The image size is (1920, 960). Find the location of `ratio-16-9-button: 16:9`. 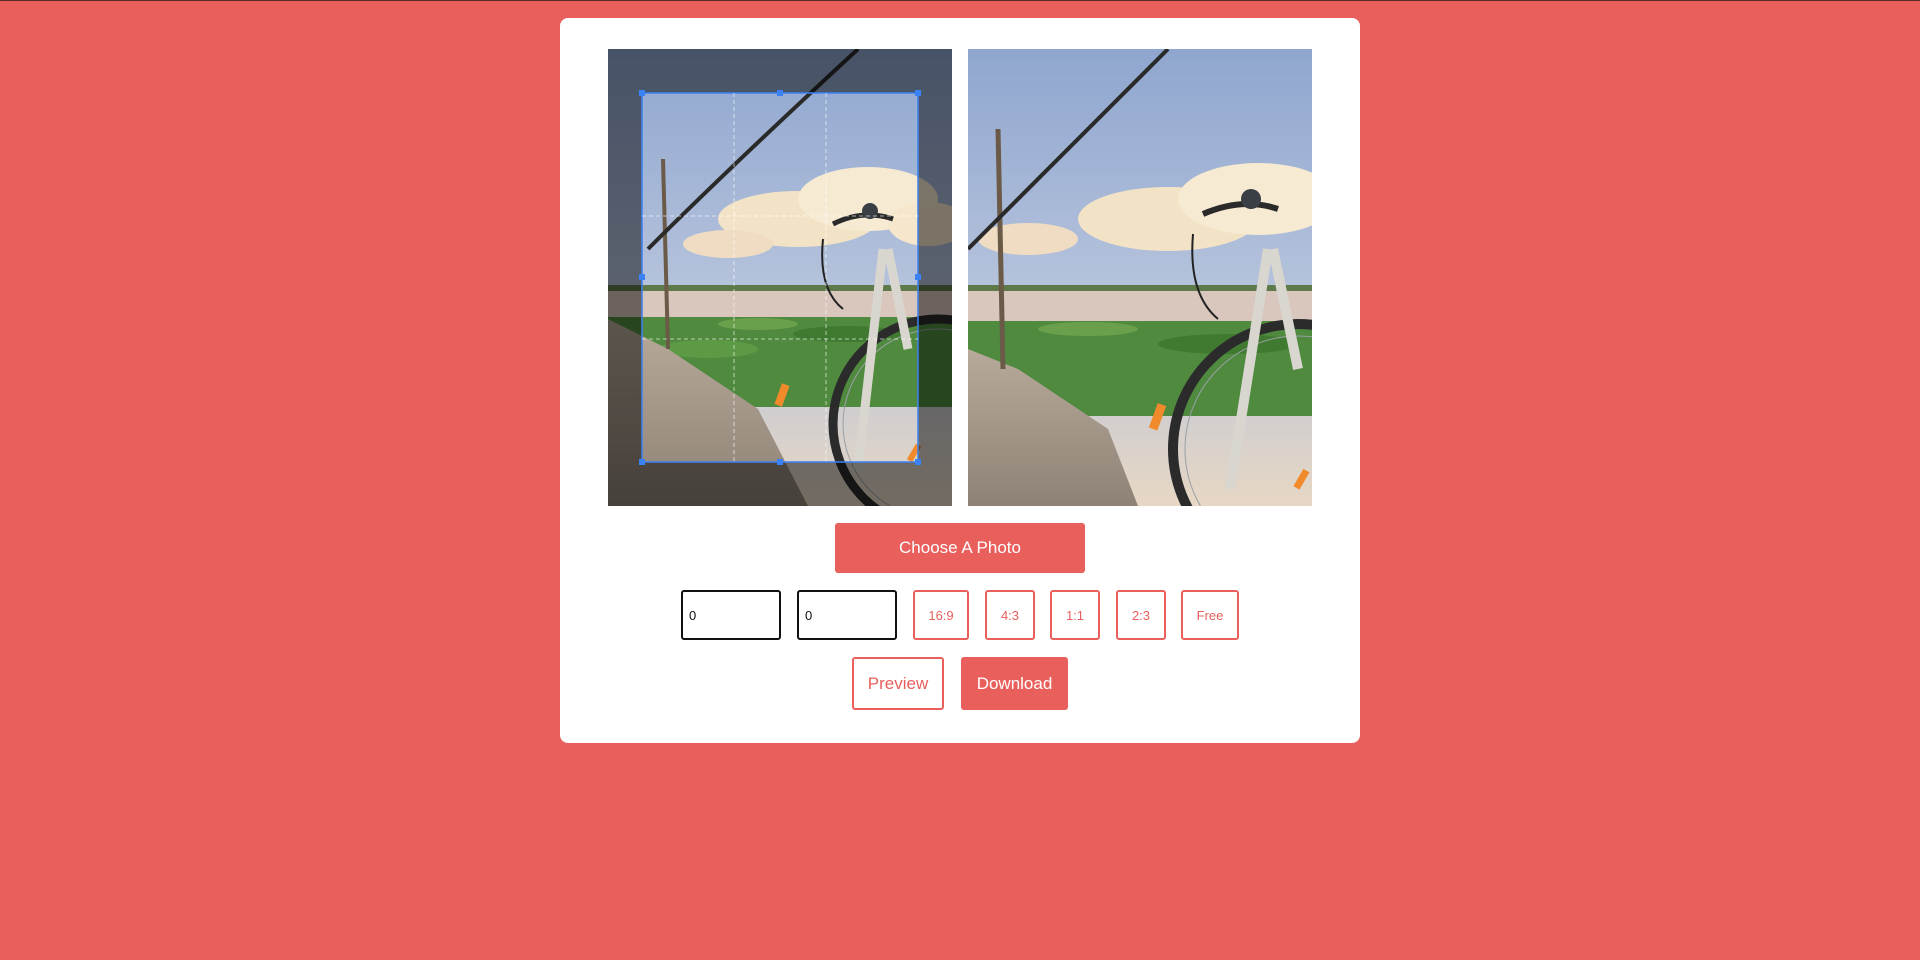

ratio-16-9-button: 16:9 is located at coordinates (941, 615).